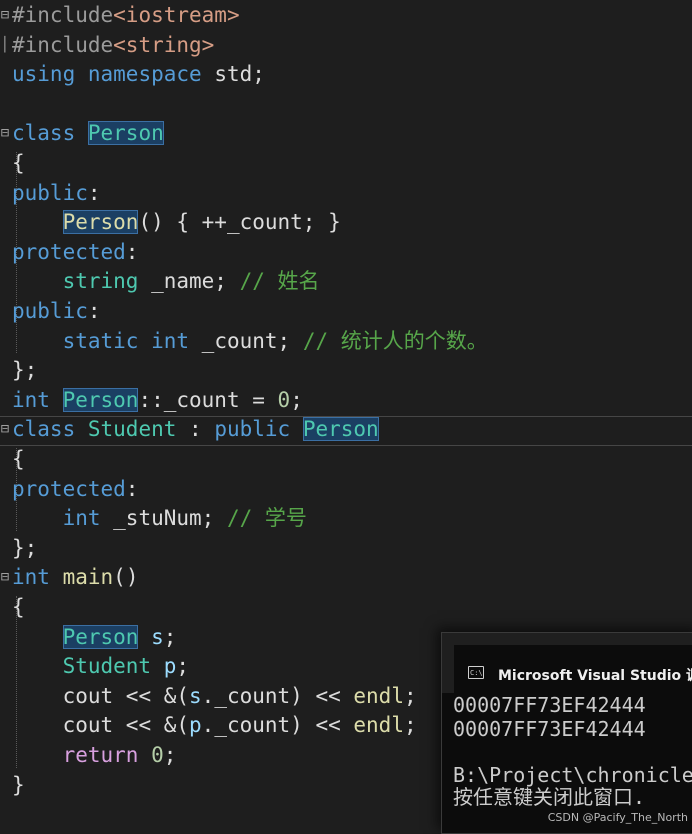 This screenshot has height=834, width=692. I want to click on console-titlebar: C:\ Microsoft Visual Studio 调试, so click(567, 663).